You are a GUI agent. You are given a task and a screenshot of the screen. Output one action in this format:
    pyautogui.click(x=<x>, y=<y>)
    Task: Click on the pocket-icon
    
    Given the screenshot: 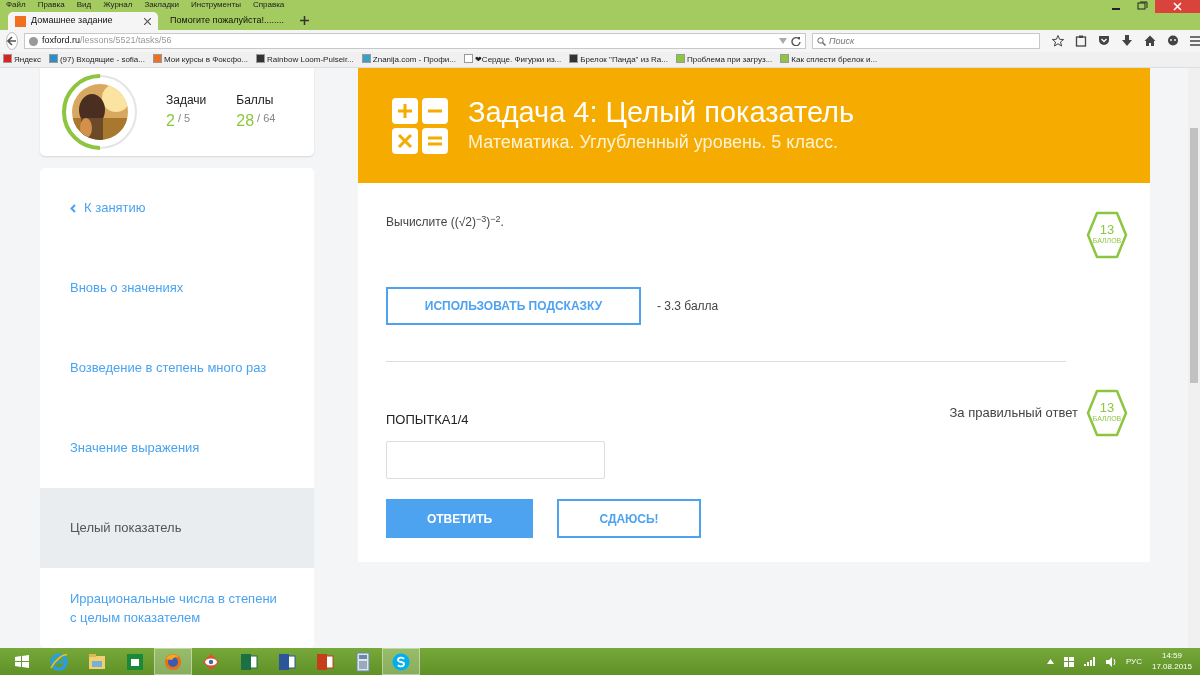 What is the action you would take?
    pyautogui.click(x=1104, y=41)
    